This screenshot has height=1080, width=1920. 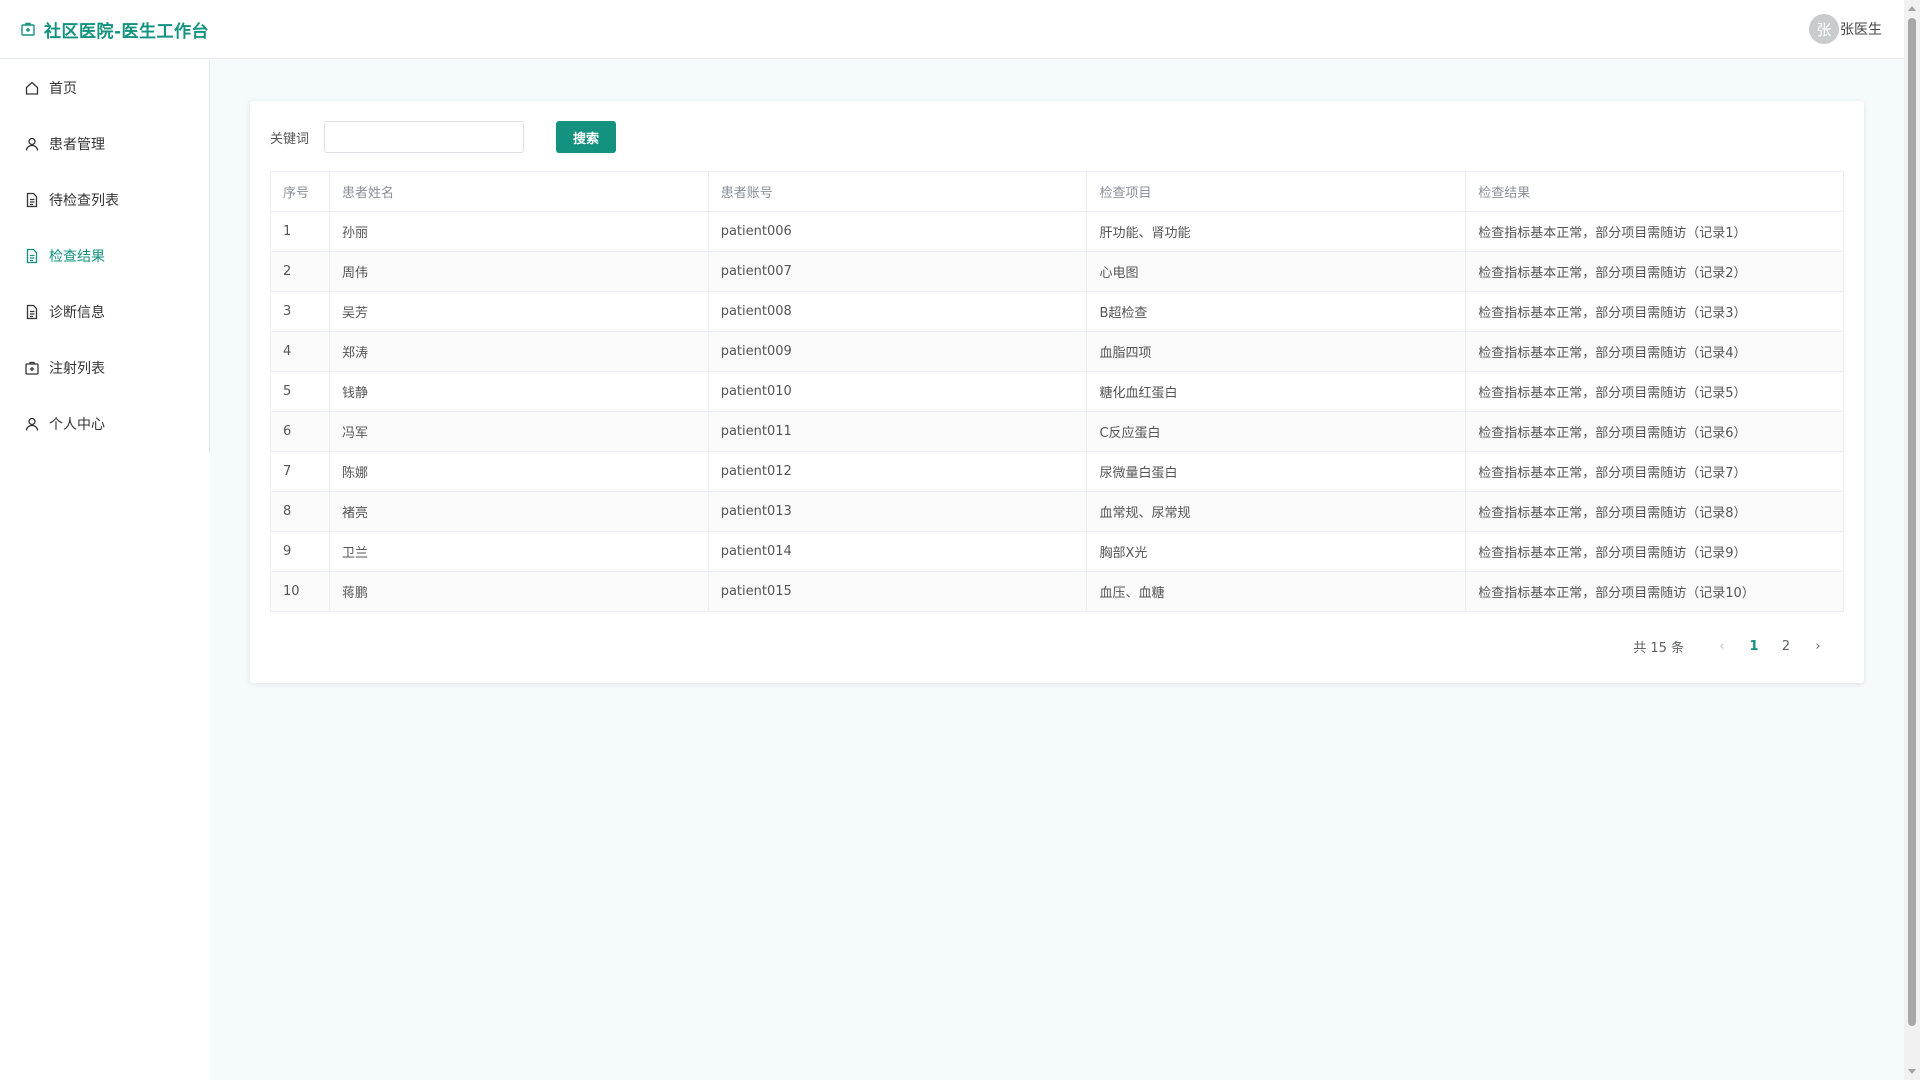 I want to click on column-header-exam-item: 检查项目, so click(x=1276, y=191).